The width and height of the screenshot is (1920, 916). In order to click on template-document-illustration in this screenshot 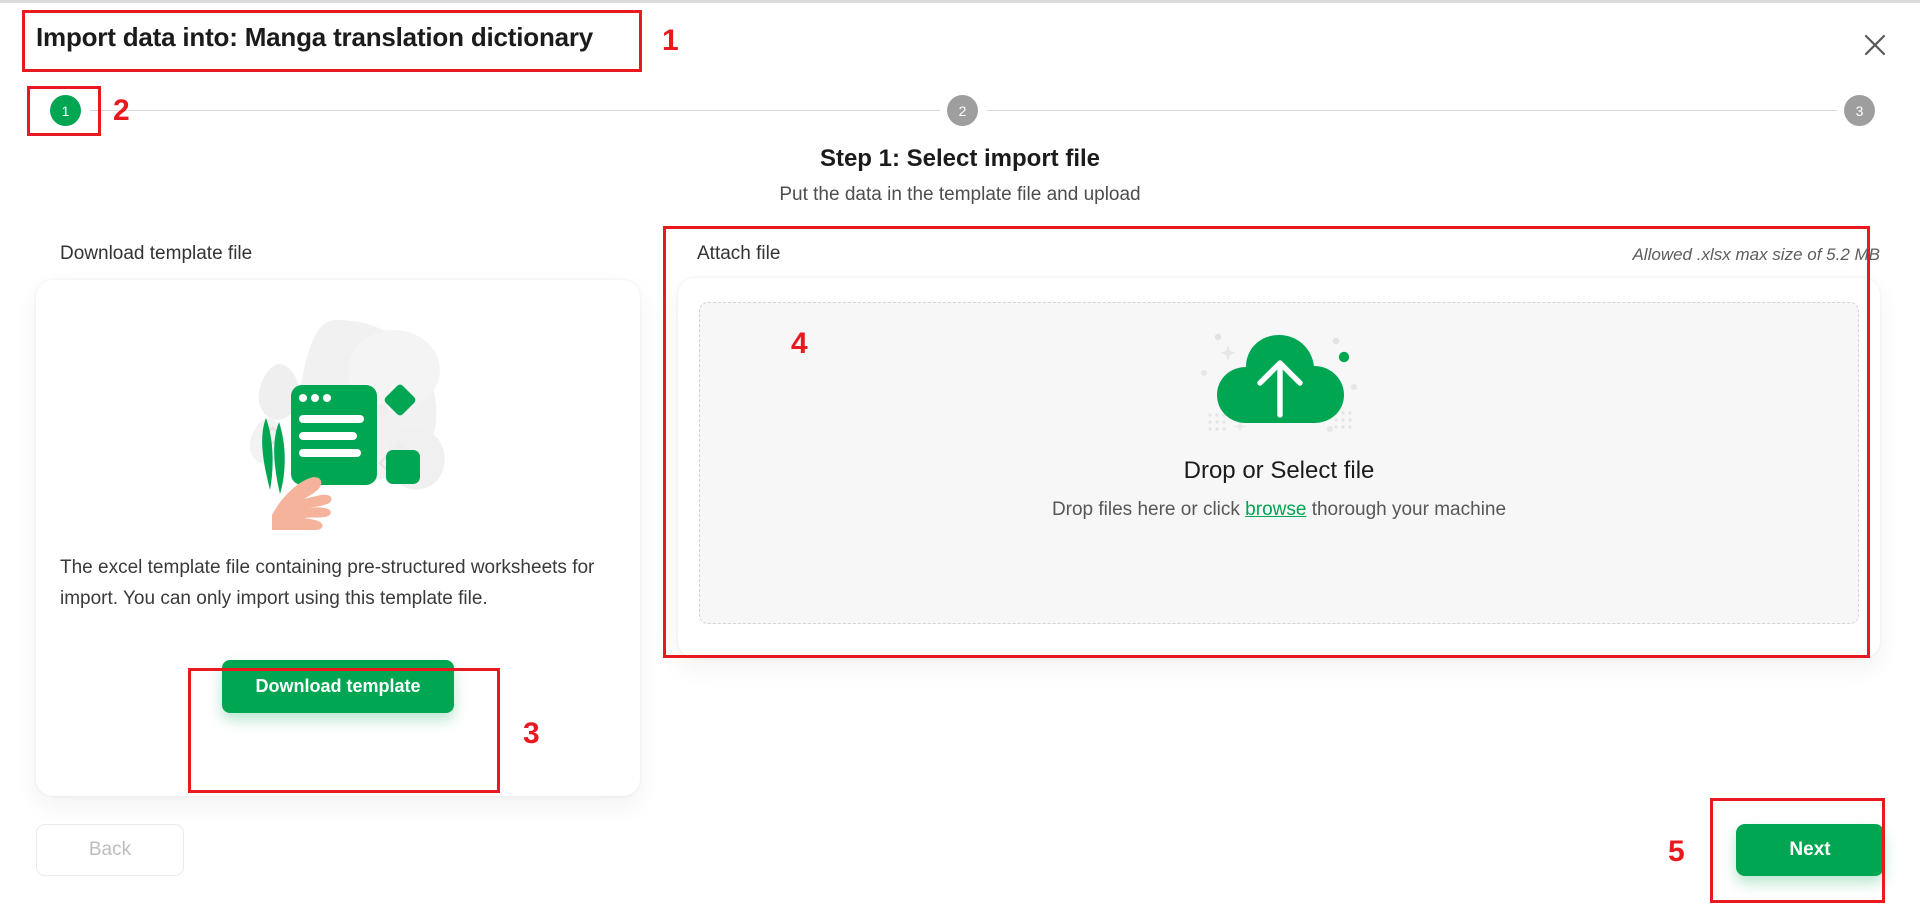, I will do `click(336, 420)`.